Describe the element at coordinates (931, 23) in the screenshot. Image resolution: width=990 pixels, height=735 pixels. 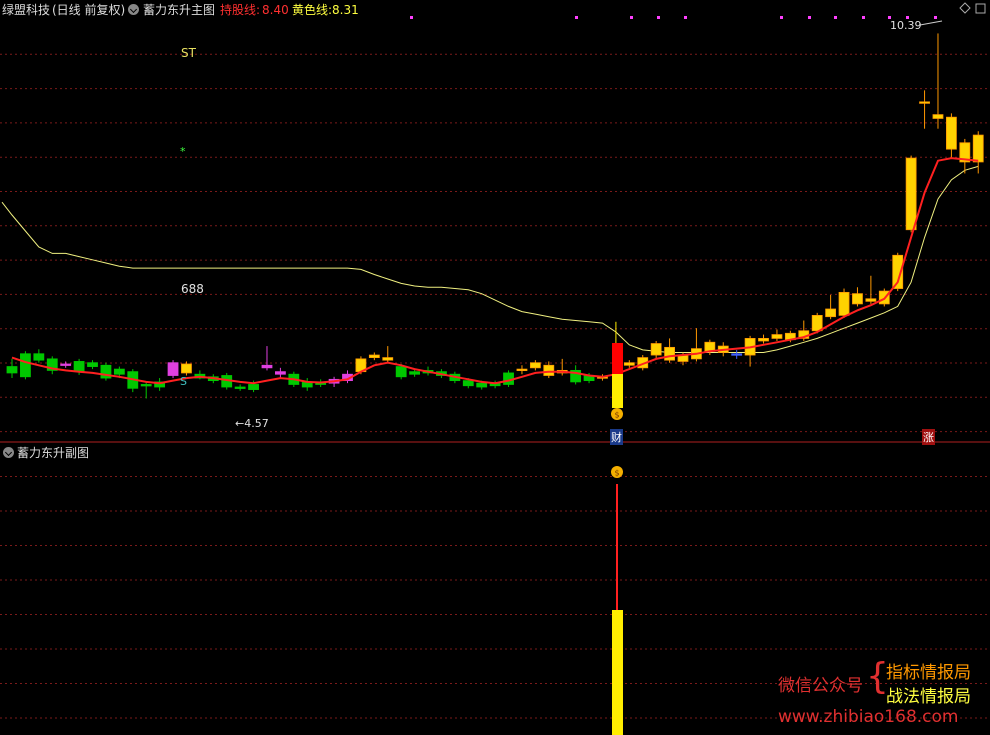
I see `high-pointer` at that location.